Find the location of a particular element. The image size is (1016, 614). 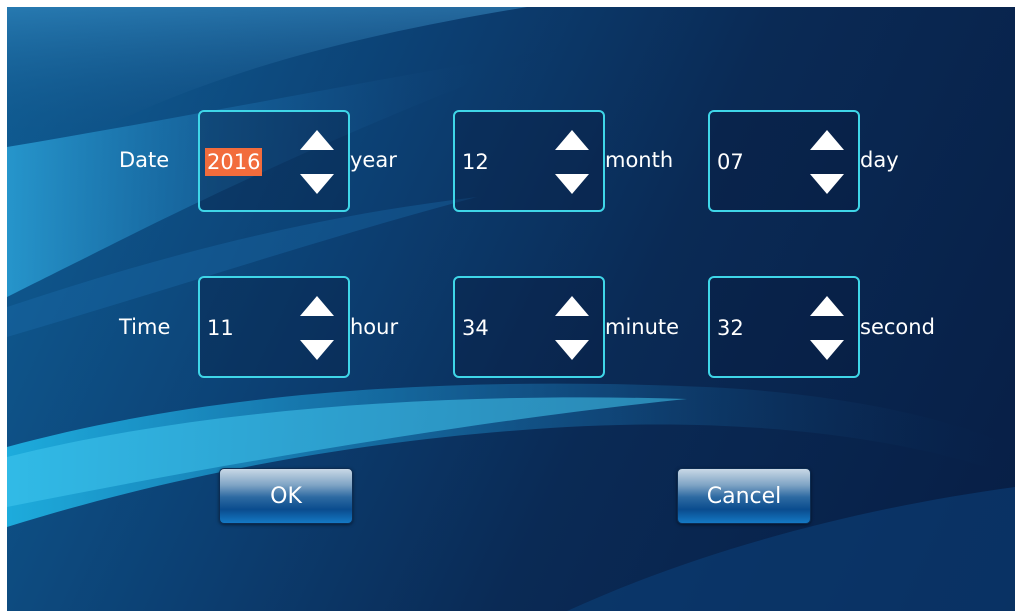

second-spinbox: 32 is located at coordinates (784, 327).